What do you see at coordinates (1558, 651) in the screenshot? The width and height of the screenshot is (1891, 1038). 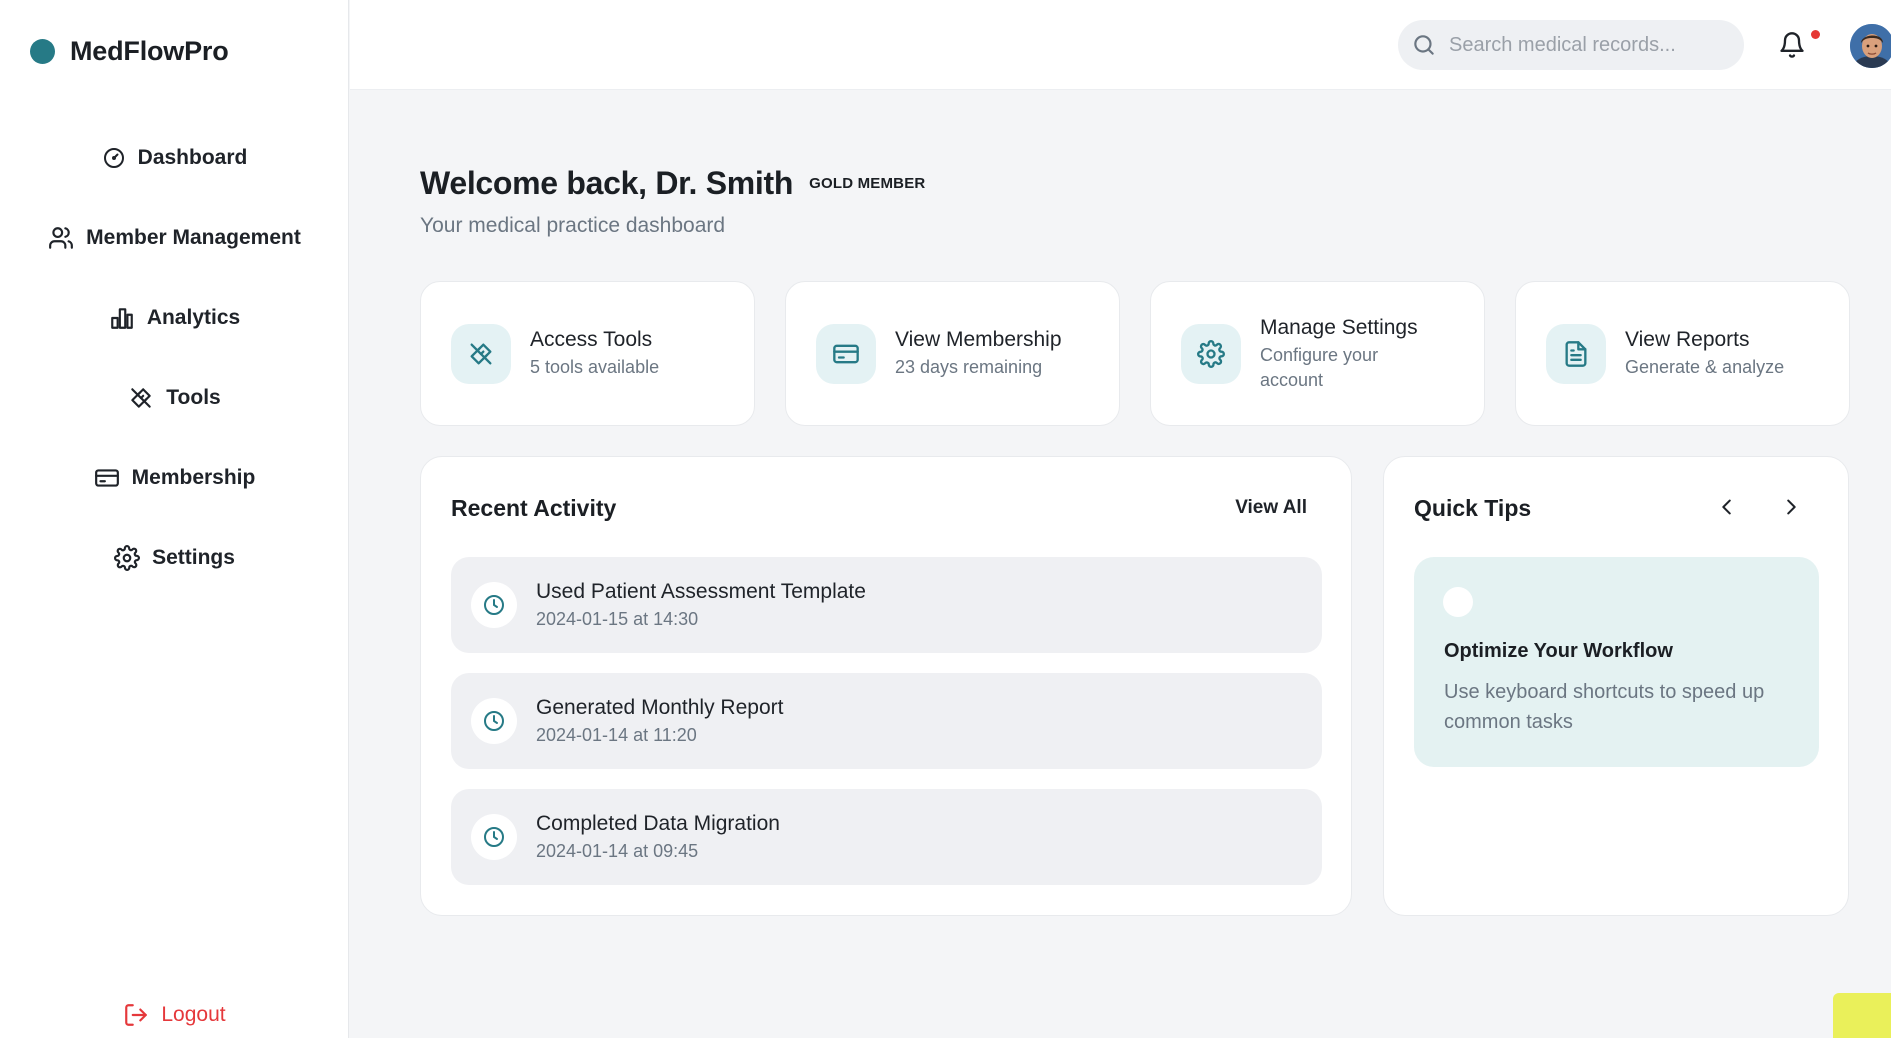 I see `tip-title: Optimize Your Workflow` at bounding box center [1558, 651].